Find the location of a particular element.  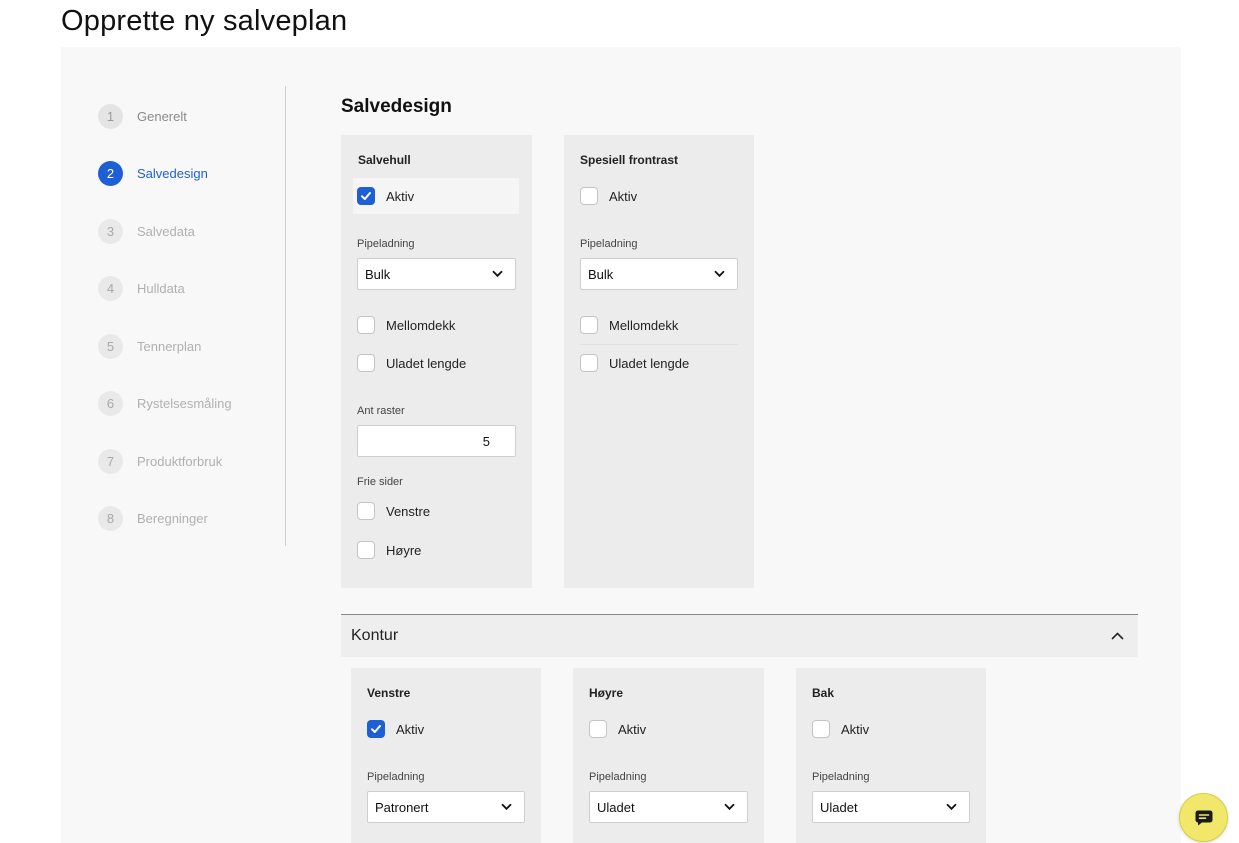

salvehull-uladet-lengde-checkbox: Uladet lengde is located at coordinates (411, 363).